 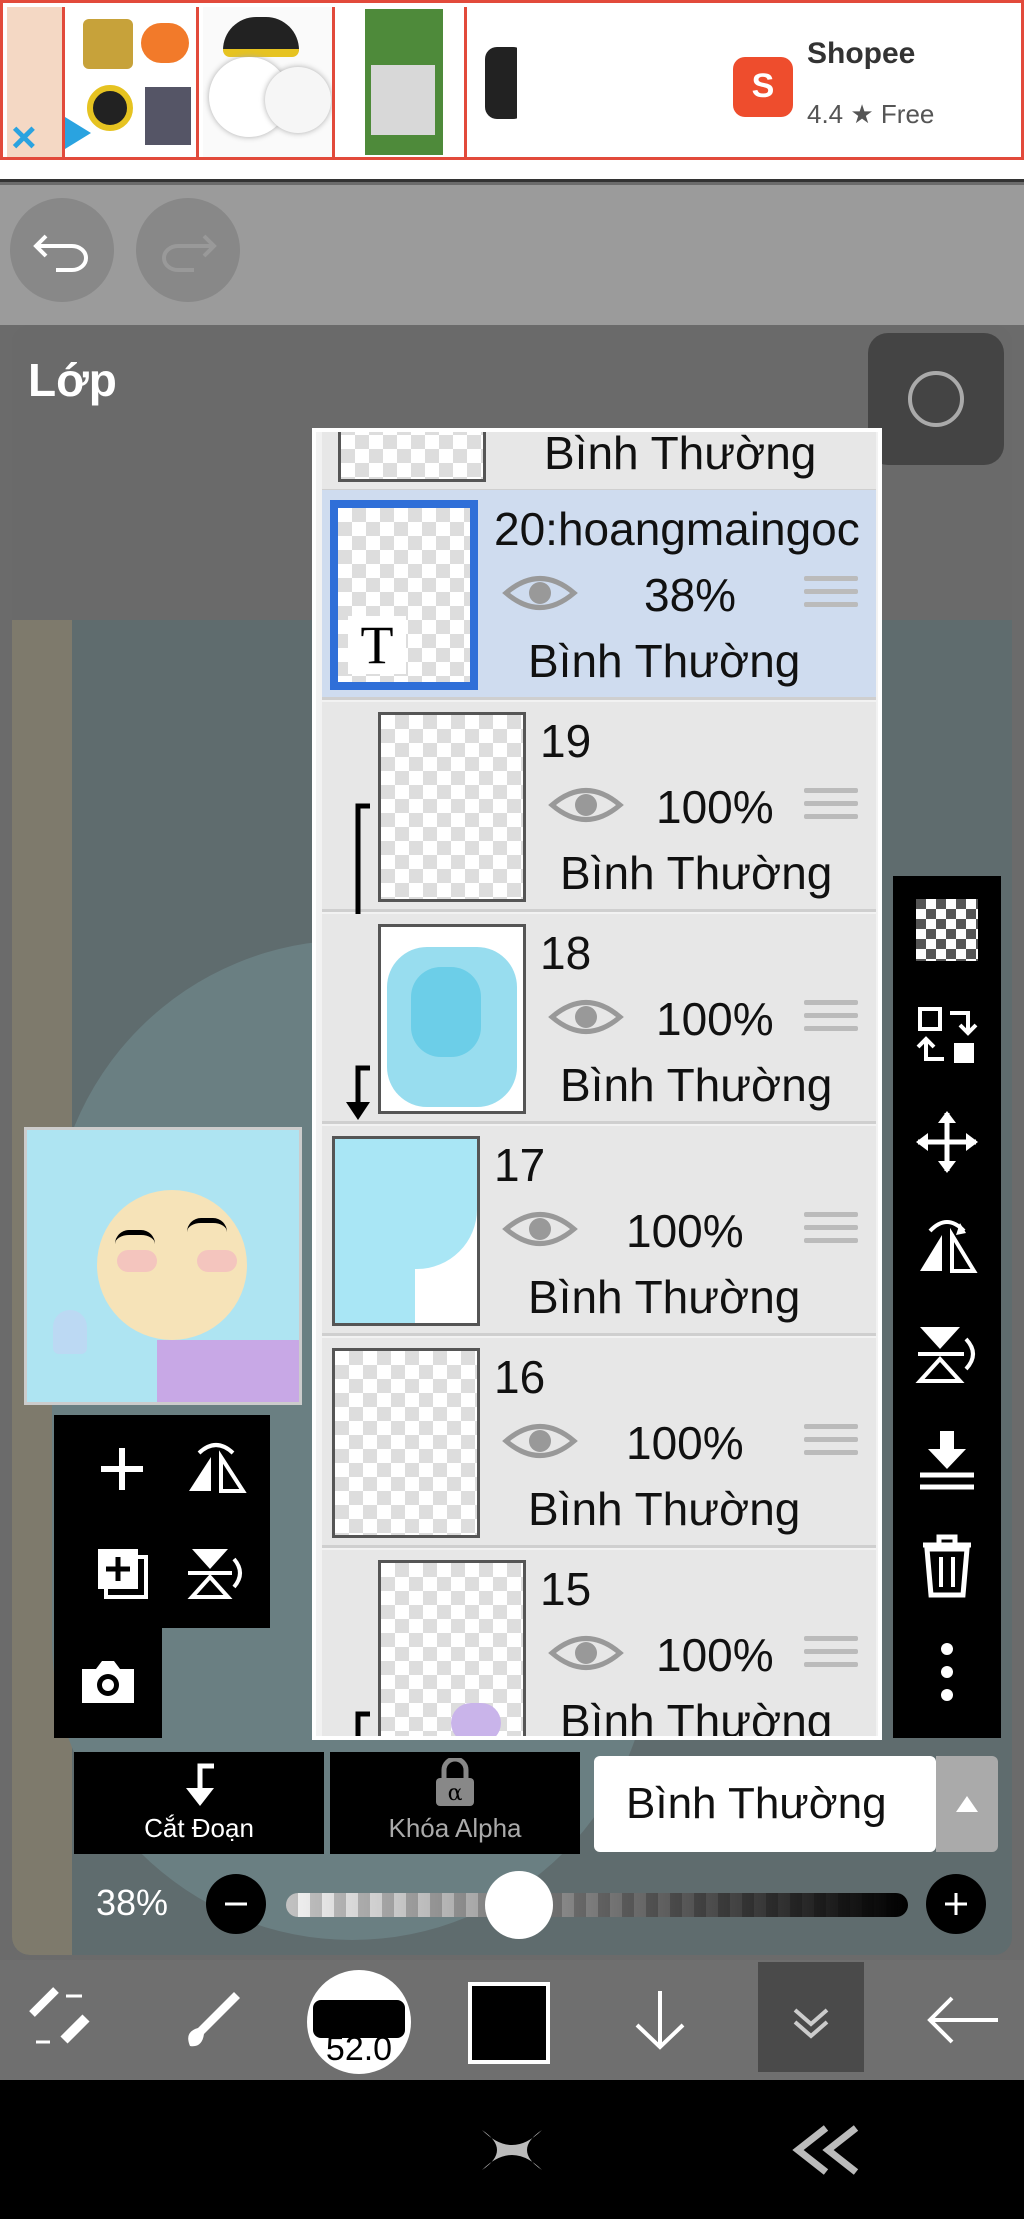 What do you see at coordinates (962, 2020) in the screenshot?
I see `back-arrow-icon` at bounding box center [962, 2020].